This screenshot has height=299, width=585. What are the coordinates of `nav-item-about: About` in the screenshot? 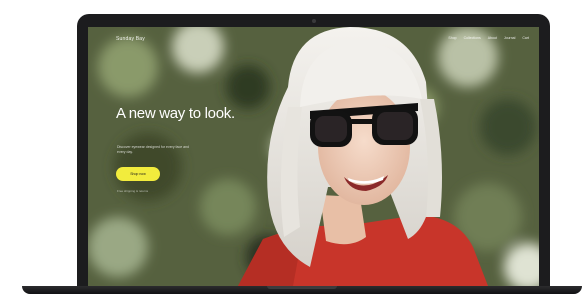 It's located at (492, 38).